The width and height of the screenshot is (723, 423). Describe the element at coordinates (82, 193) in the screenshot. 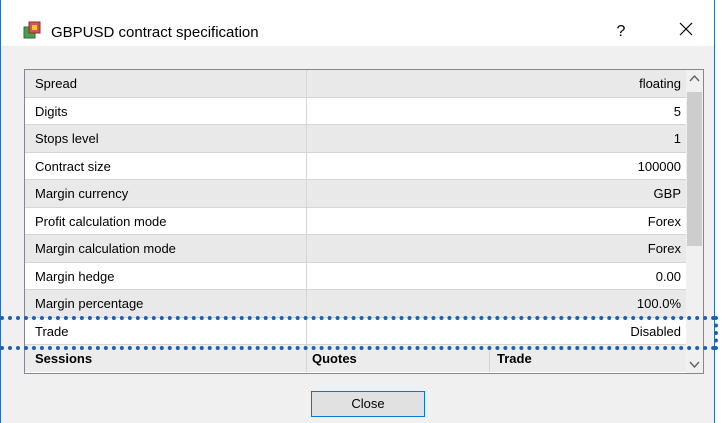

I see `spec-row-label: Margin currency` at that location.